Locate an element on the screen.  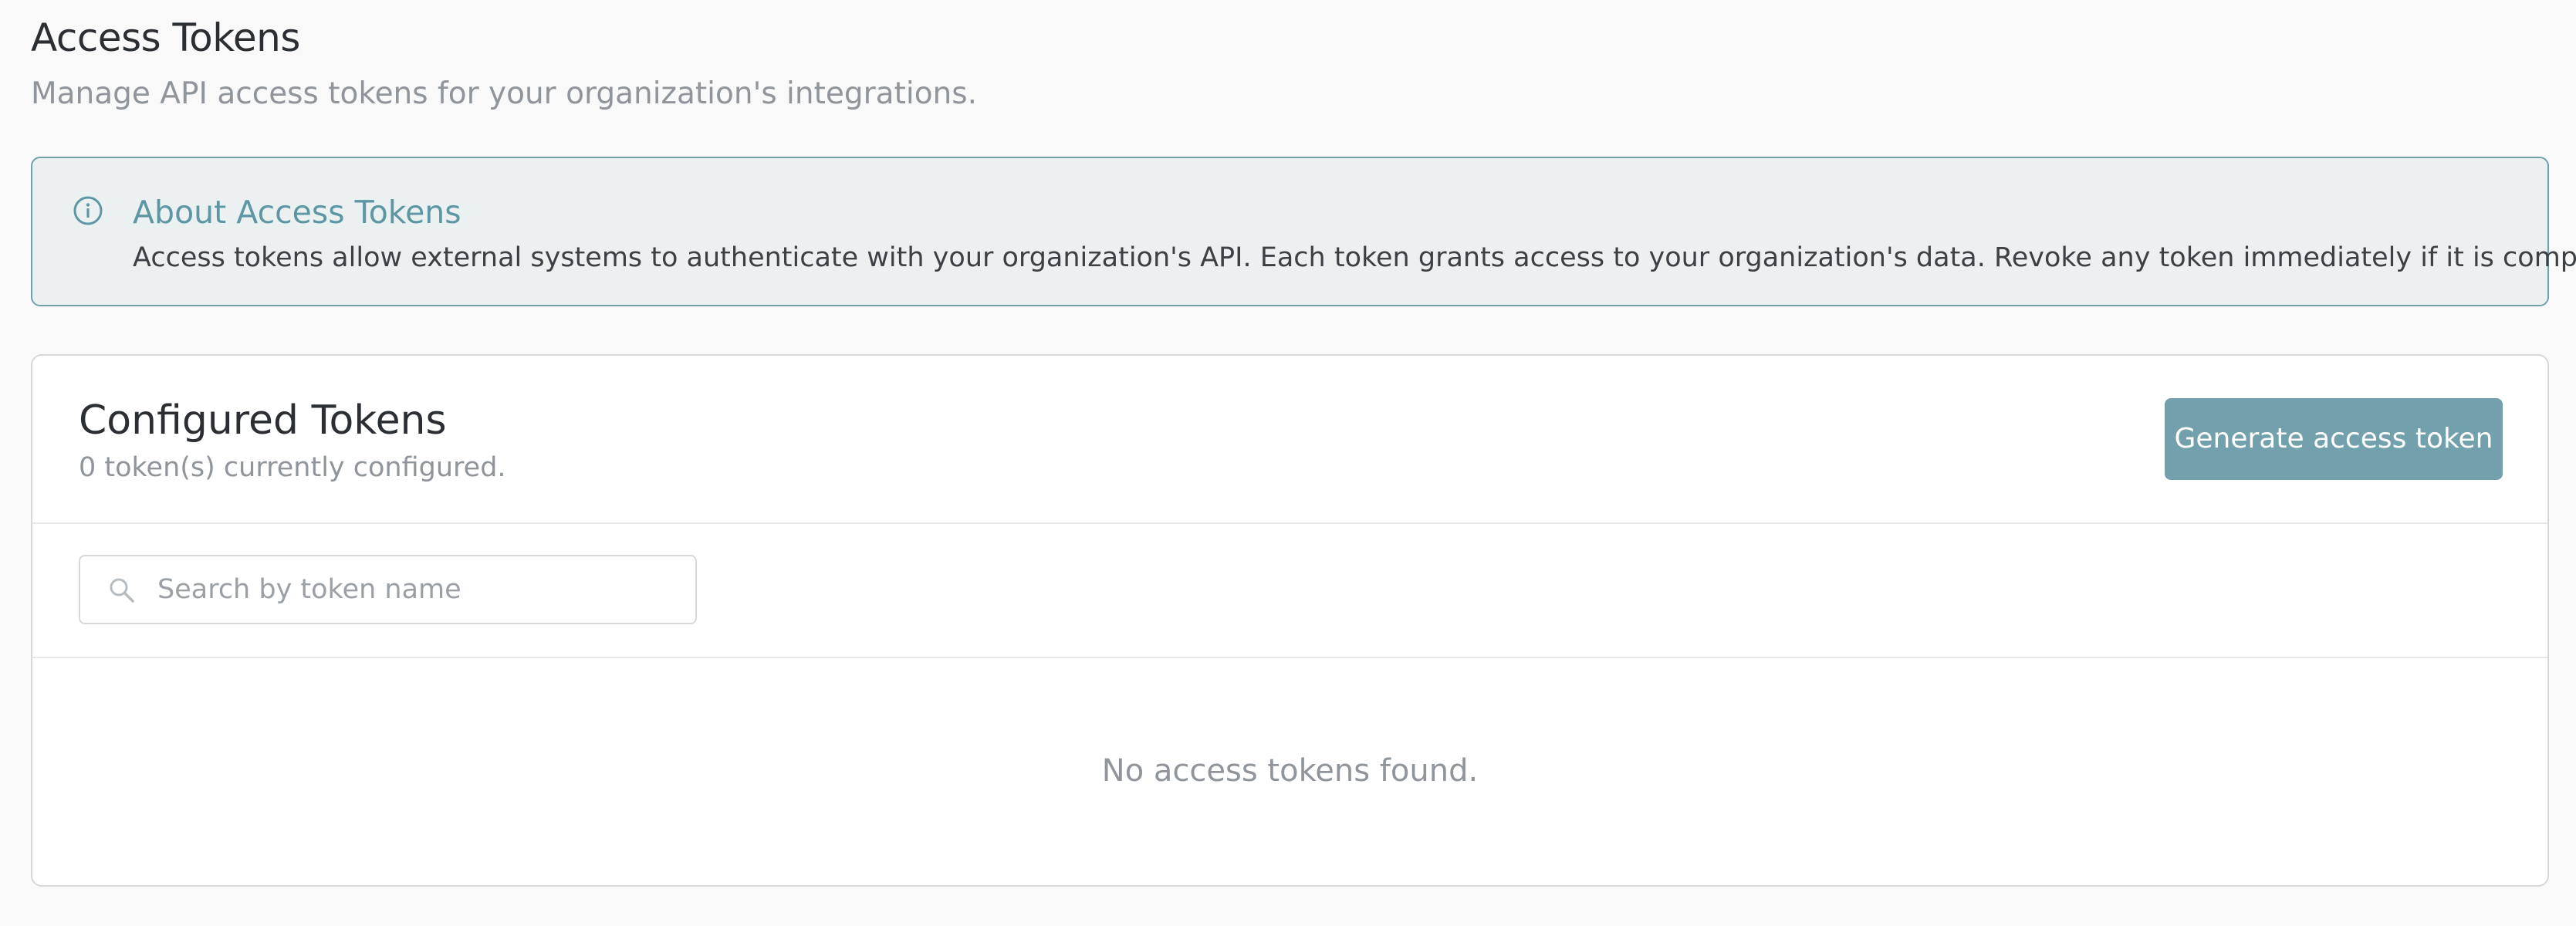
search-row is located at coordinates (1289, 591).